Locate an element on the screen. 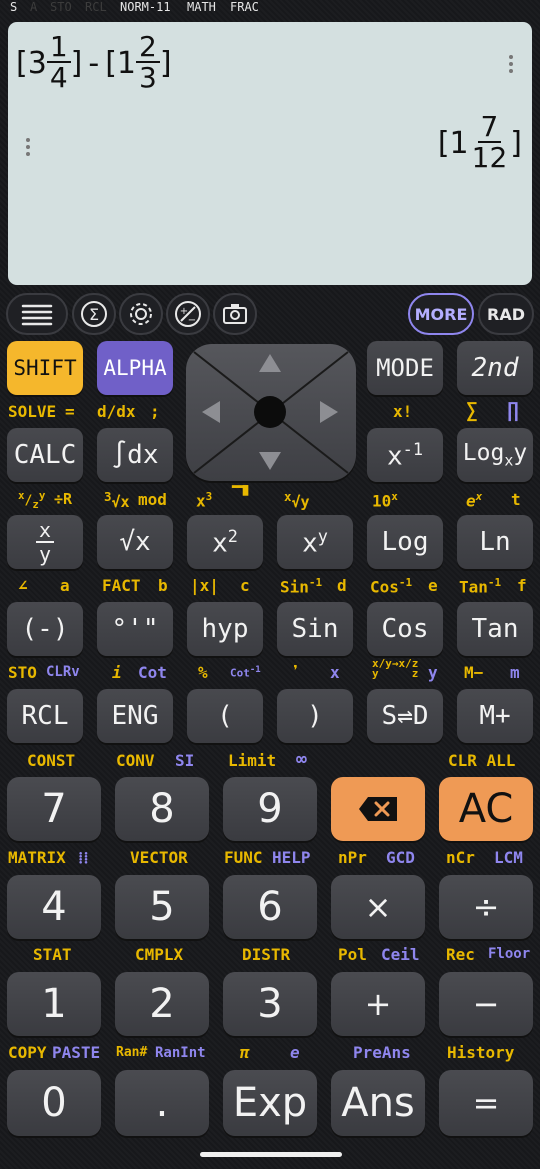  label-f: f is located at coordinates (522, 585).